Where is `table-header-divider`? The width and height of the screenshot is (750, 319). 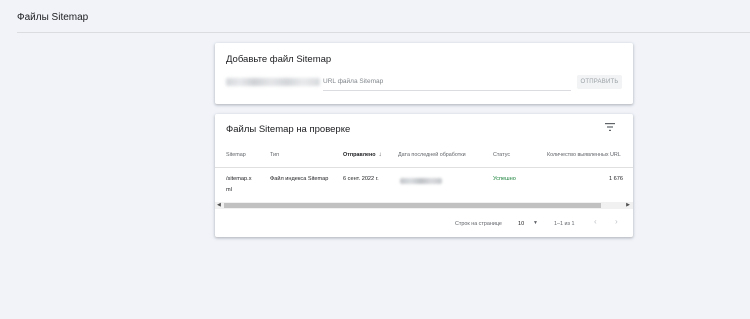
table-header-divider is located at coordinates (424, 167).